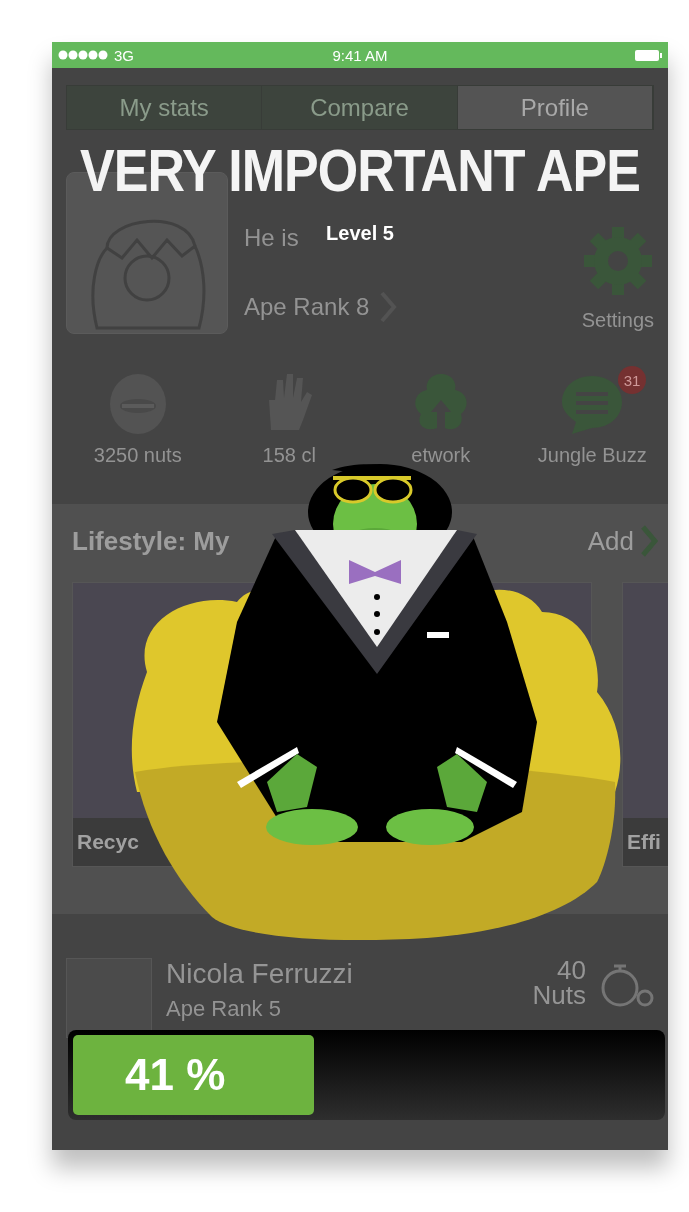 This screenshot has height=1212, width=689. What do you see at coordinates (83, 55) in the screenshot?
I see `signal-icon` at bounding box center [83, 55].